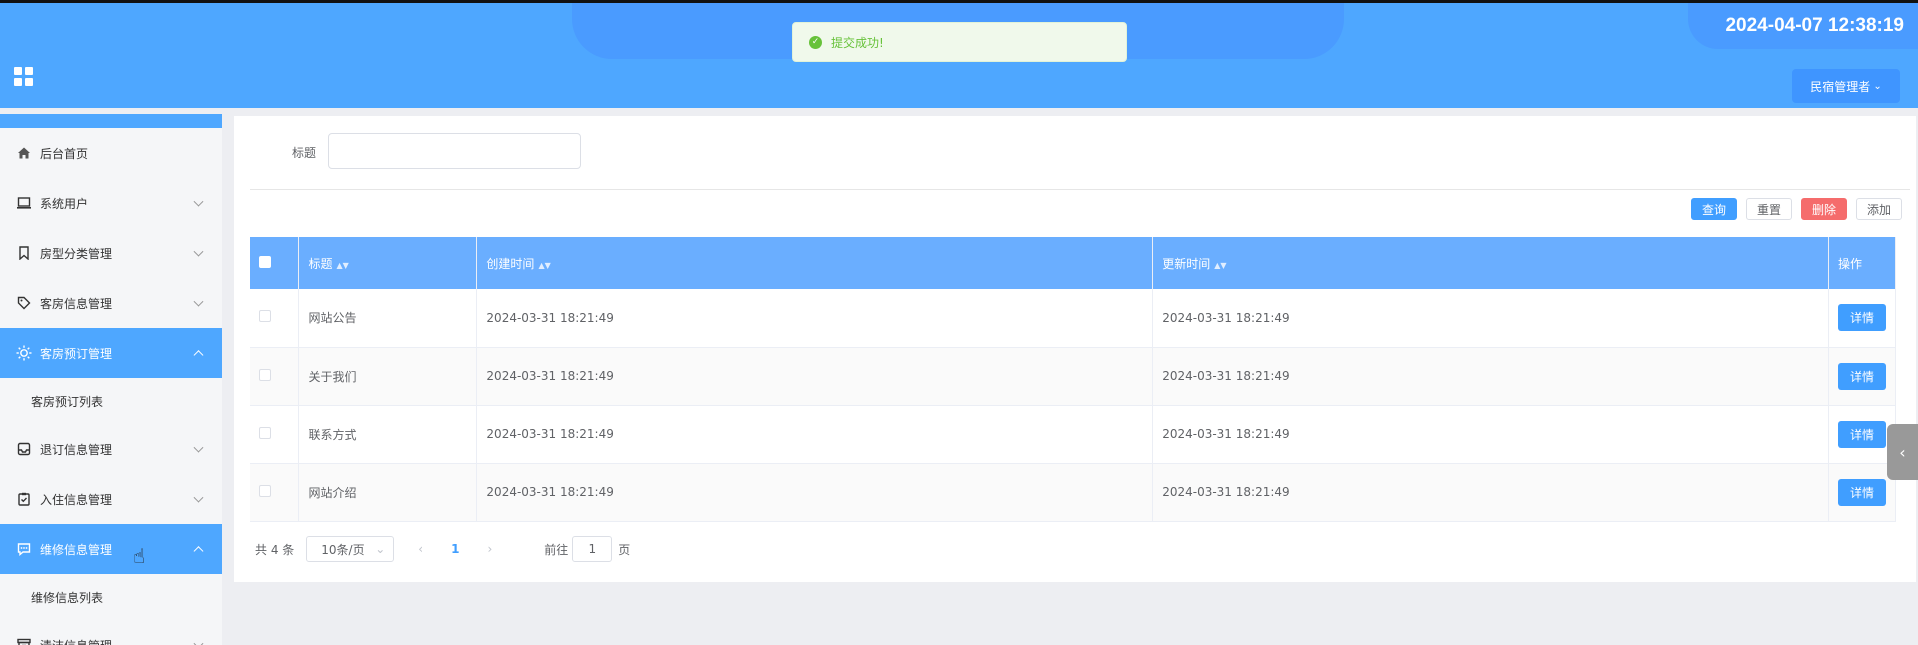 The image size is (1918, 645). What do you see at coordinates (24, 303) in the screenshot?
I see `tag-icon` at bounding box center [24, 303].